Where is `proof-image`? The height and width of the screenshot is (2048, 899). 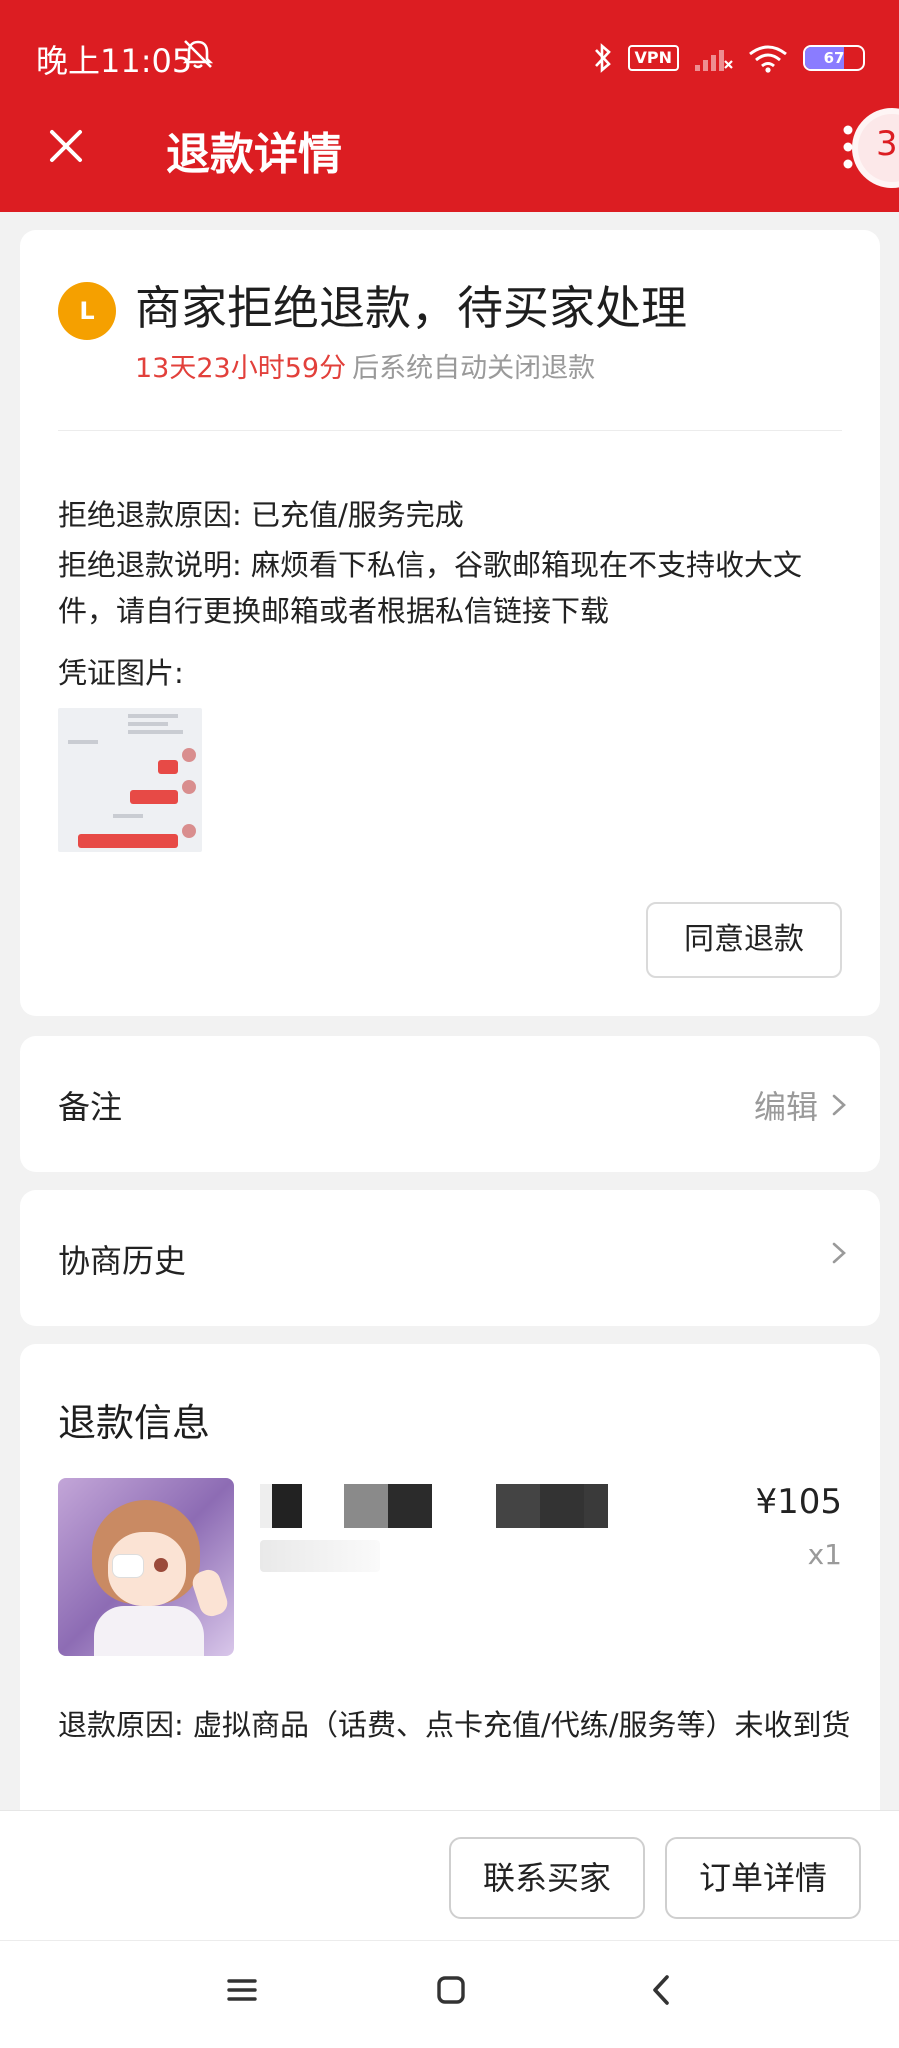
proof-image is located at coordinates (130, 780).